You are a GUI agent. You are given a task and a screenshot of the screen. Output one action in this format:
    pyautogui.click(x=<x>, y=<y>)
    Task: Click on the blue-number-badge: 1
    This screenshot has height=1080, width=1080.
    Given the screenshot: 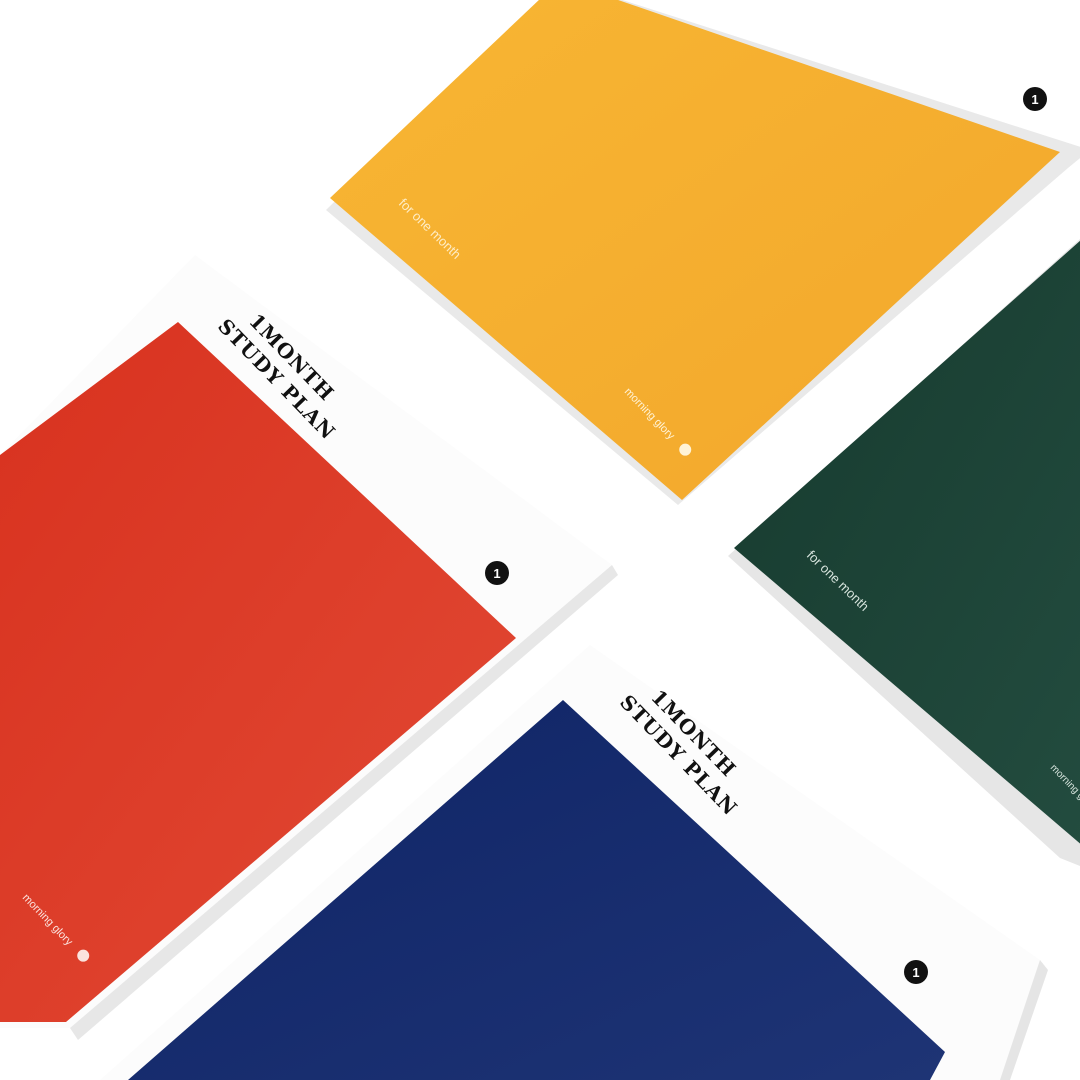 What is the action you would take?
    pyautogui.click(x=916, y=972)
    